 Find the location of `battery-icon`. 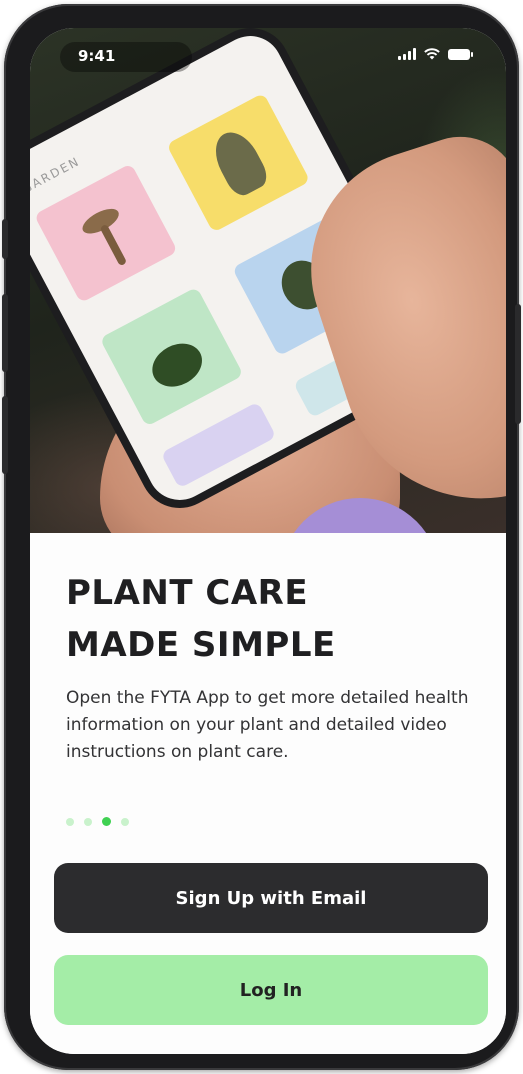

battery-icon is located at coordinates (460, 54).